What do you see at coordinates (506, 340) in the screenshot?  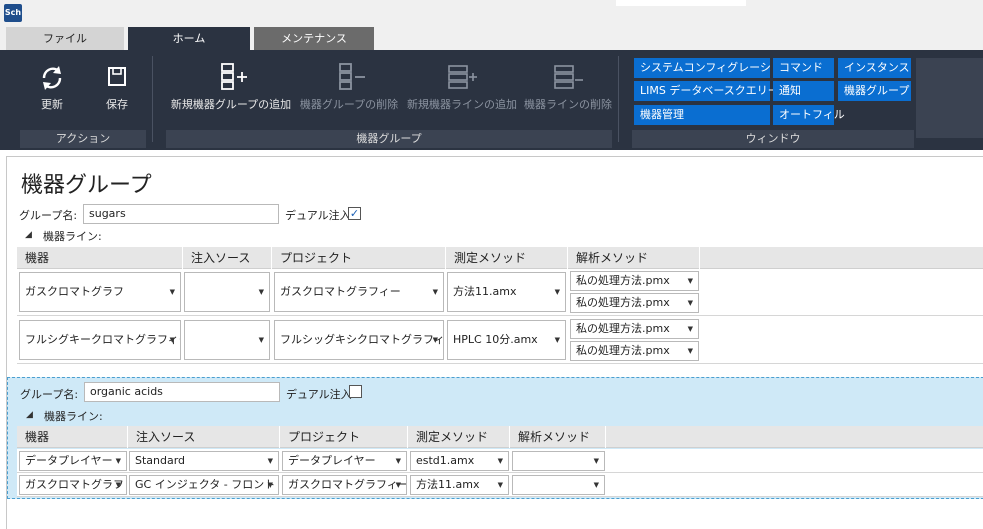 I see `acquisition-method-select: HPLC 10分.amx ▼` at bounding box center [506, 340].